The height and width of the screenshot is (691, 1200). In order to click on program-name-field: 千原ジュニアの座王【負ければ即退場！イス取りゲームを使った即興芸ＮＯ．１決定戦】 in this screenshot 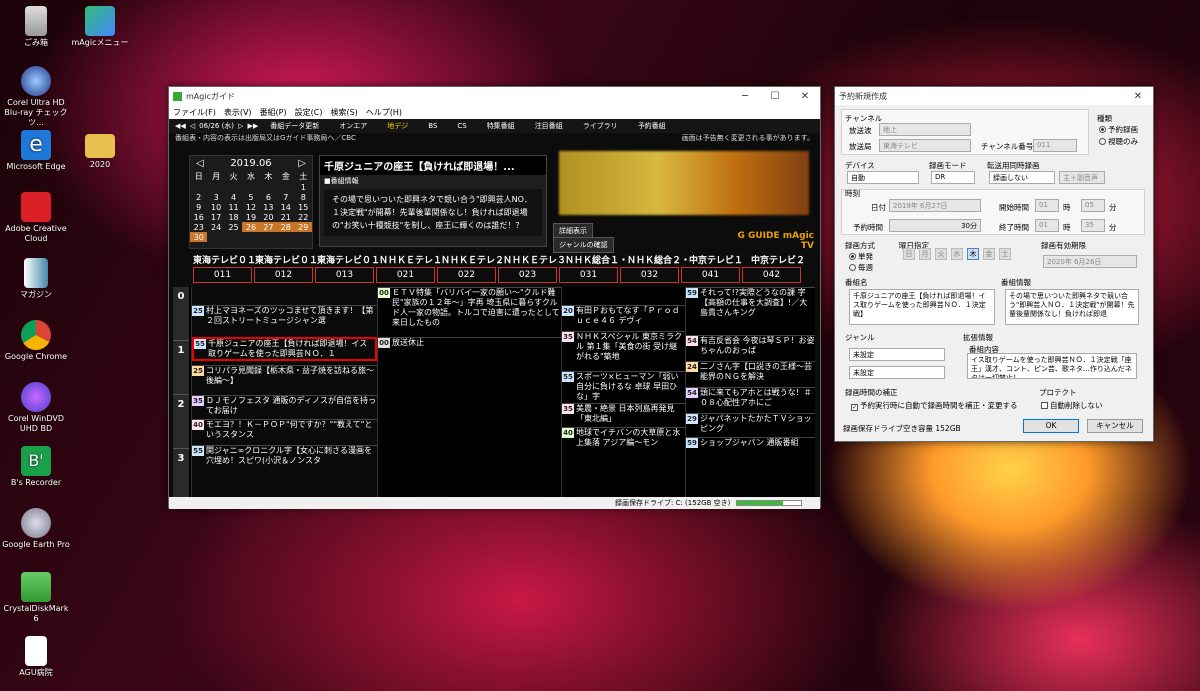, I will do `click(922, 307)`.